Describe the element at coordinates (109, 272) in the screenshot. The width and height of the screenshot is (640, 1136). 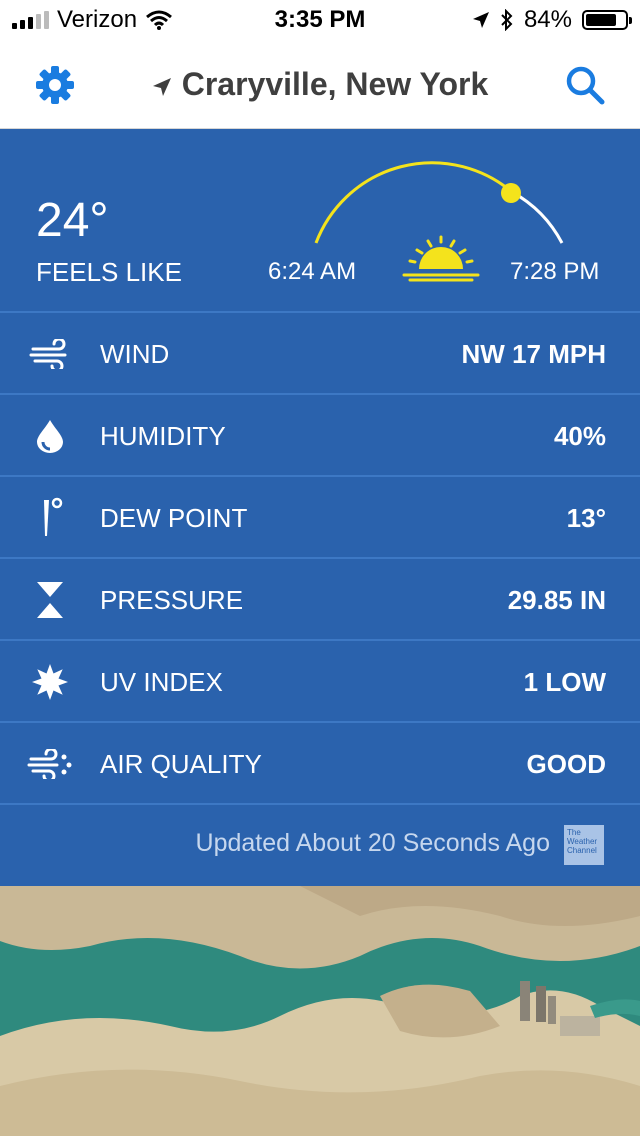
I see `feels-like-label: FEELS LIKE` at that location.